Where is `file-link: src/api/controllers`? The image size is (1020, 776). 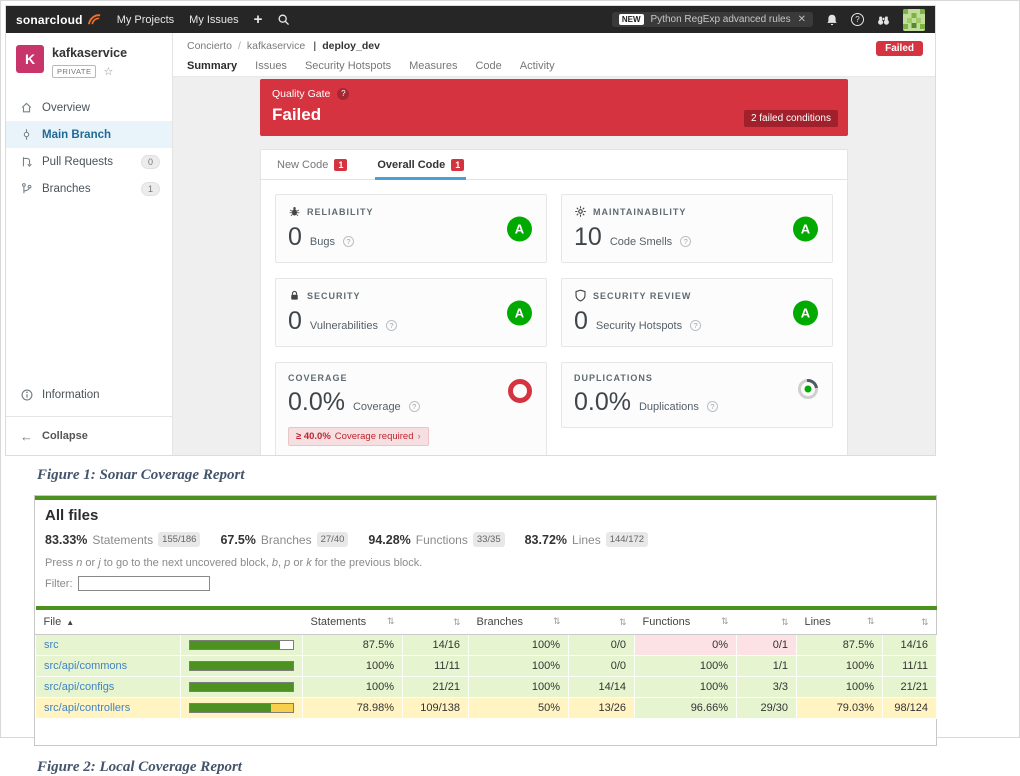 file-link: src/api/controllers is located at coordinates (87, 708).